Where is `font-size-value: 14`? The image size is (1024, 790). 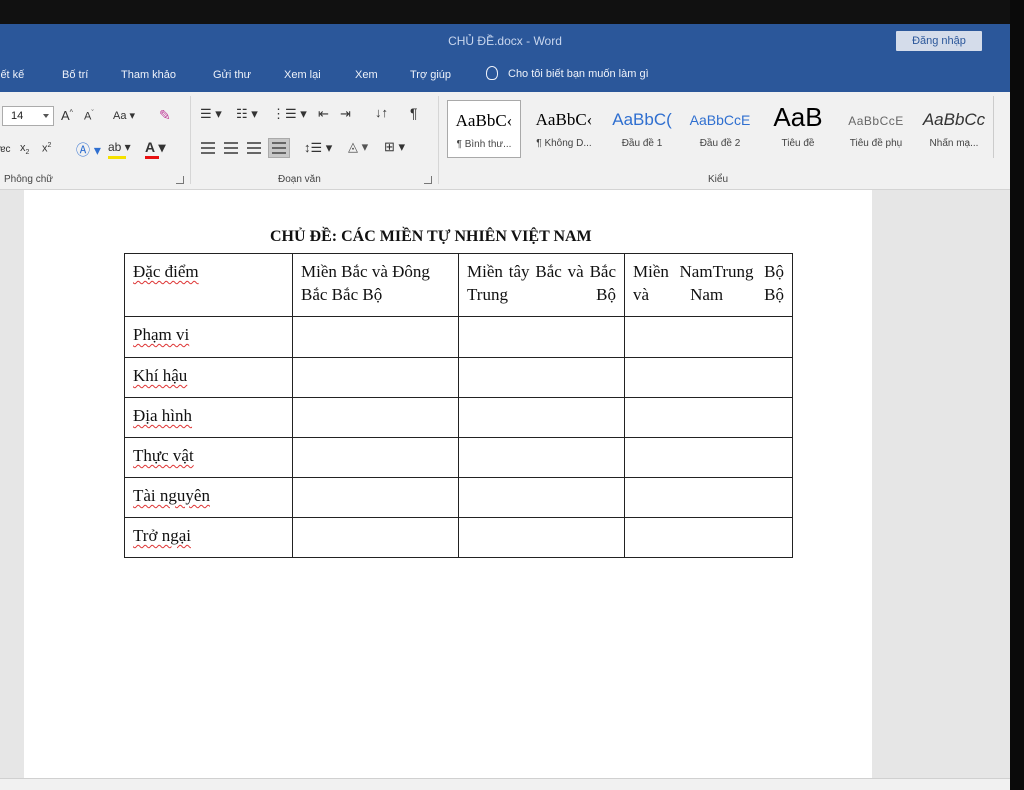
font-size-value: 14 is located at coordinates (17, 116).